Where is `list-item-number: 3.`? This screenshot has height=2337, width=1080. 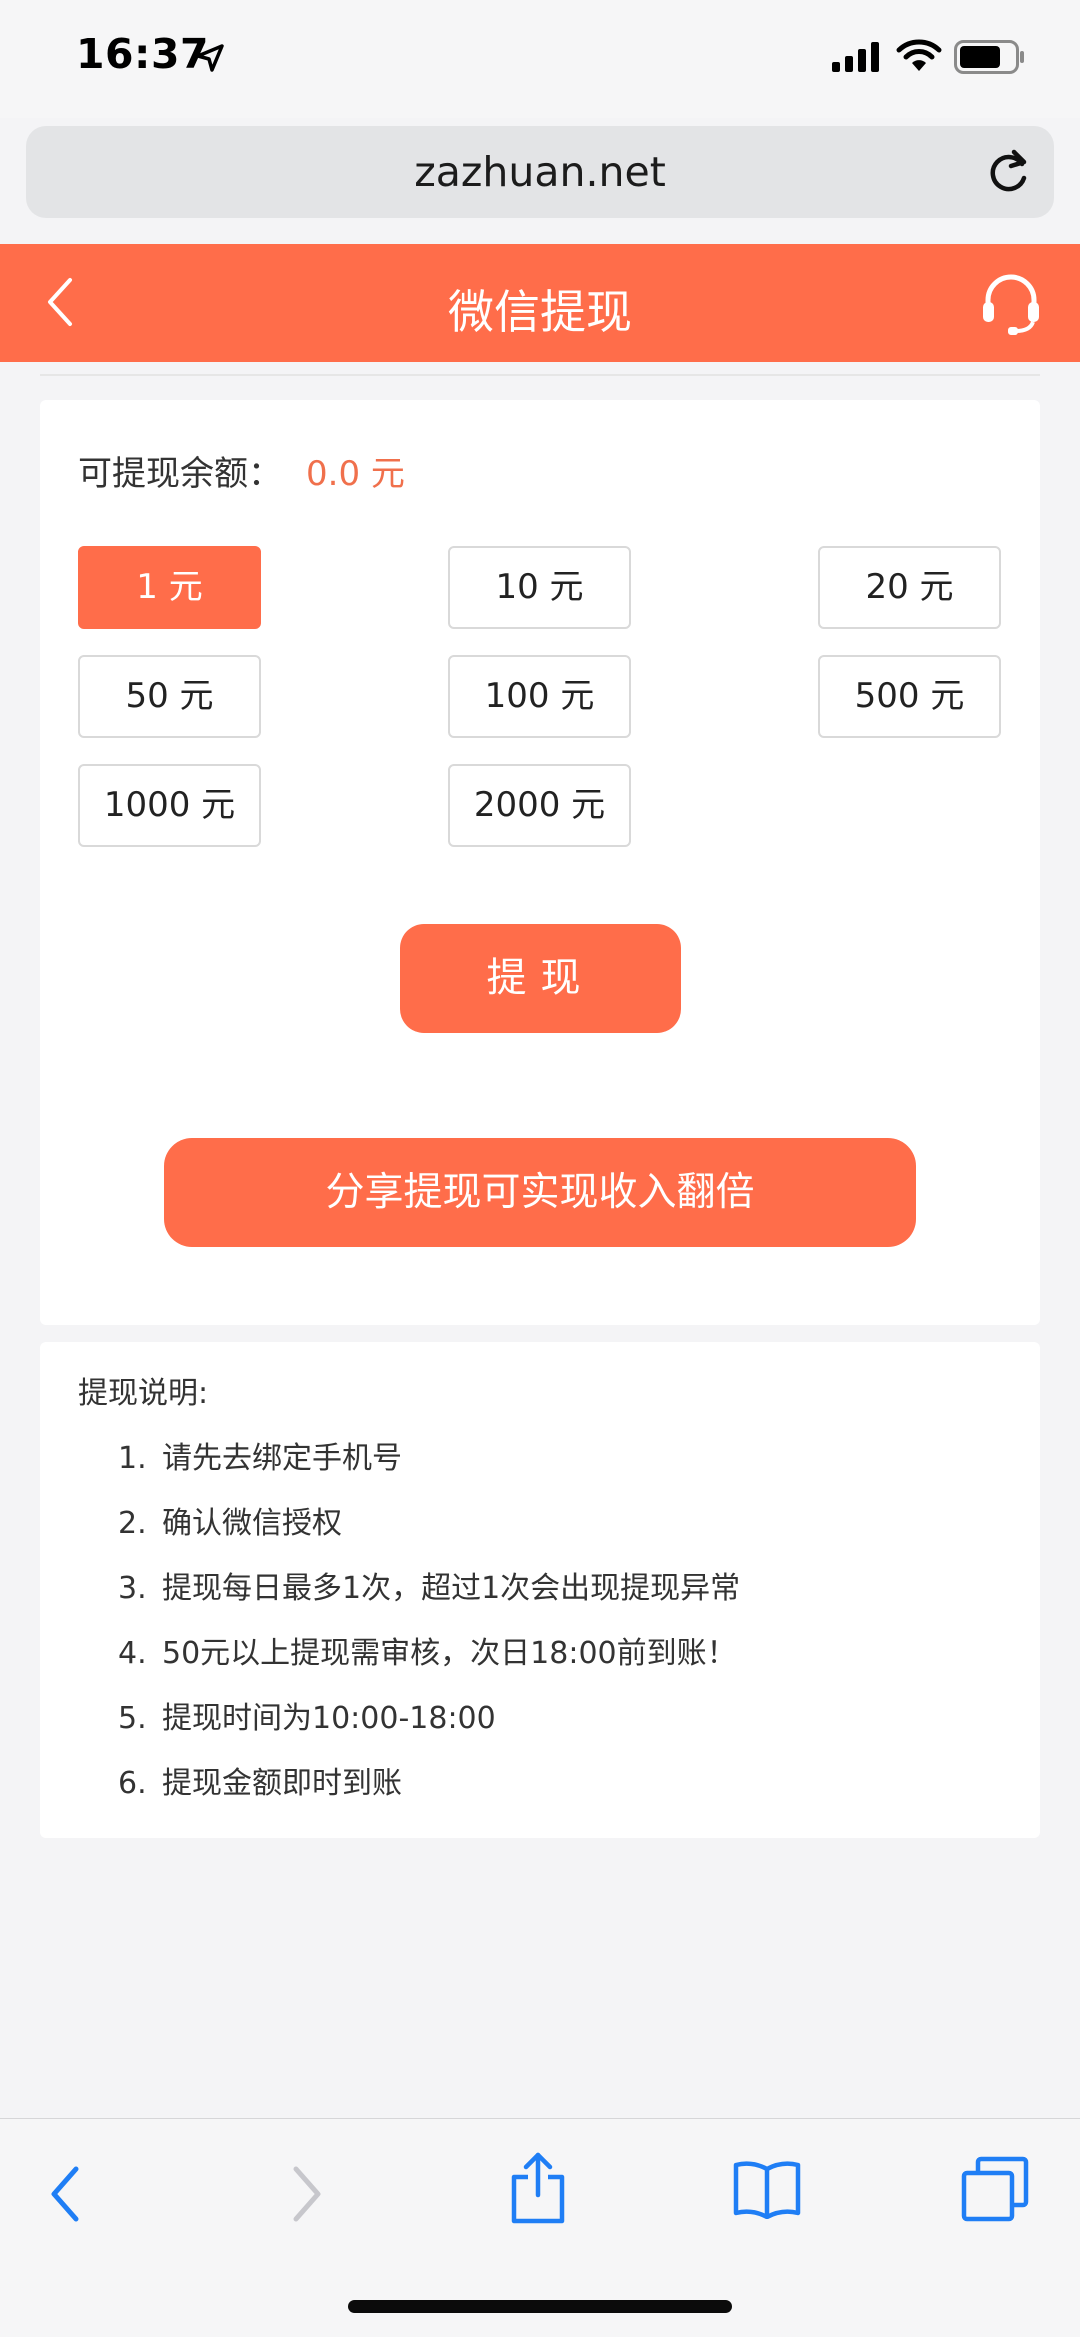
list-item-number: 3. is located at coordinates (132, 1588).